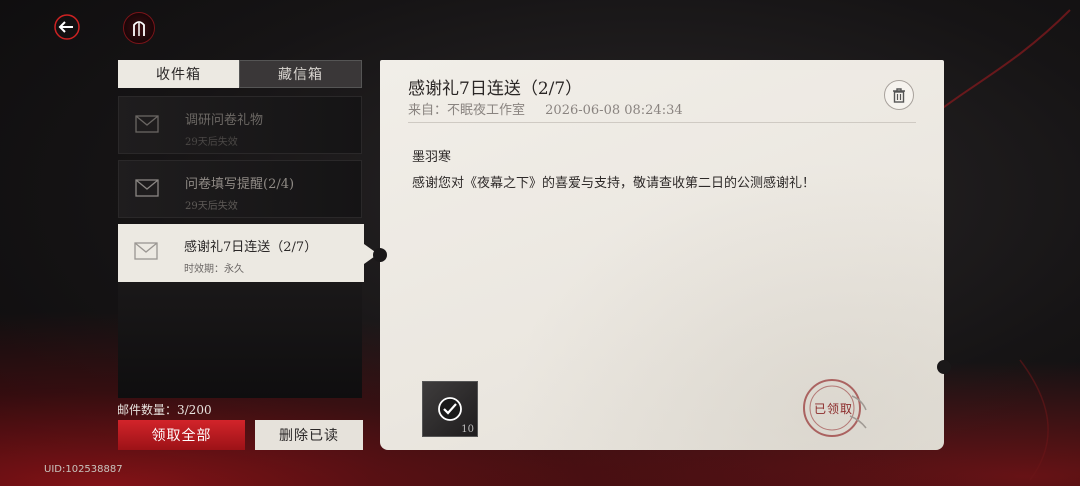 The height and width of the screenshot is (486, 1080). I want to click on mail-title: 问卷填写提醒(2/4), so click(240, 184).